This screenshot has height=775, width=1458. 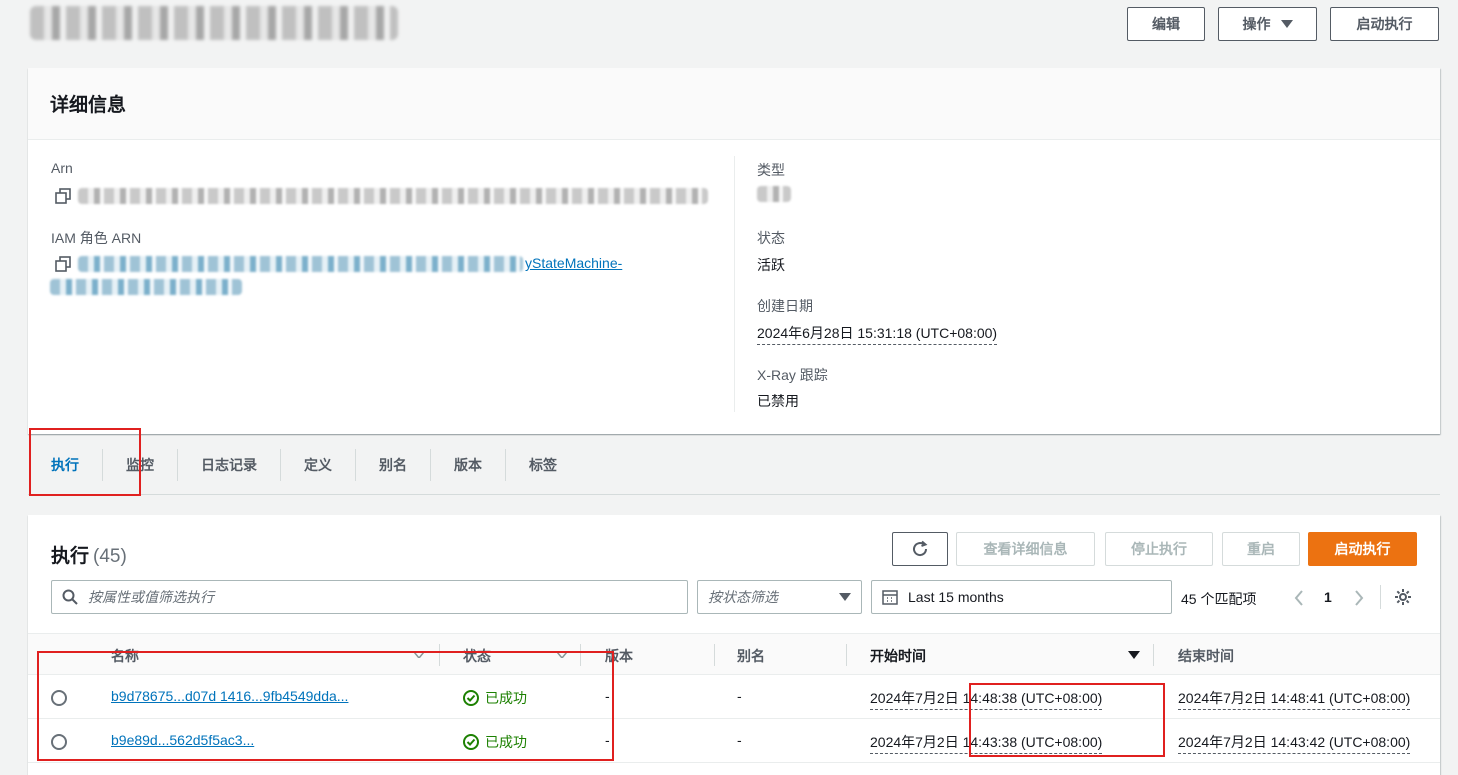 I want to click on current-page: 1, so click(x=1328, y=597).